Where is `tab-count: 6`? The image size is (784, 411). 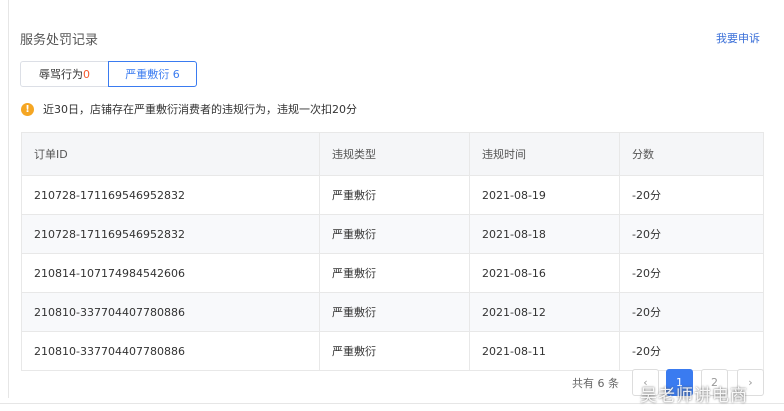 tab-count: 6 is located at coordinates (176, 74).